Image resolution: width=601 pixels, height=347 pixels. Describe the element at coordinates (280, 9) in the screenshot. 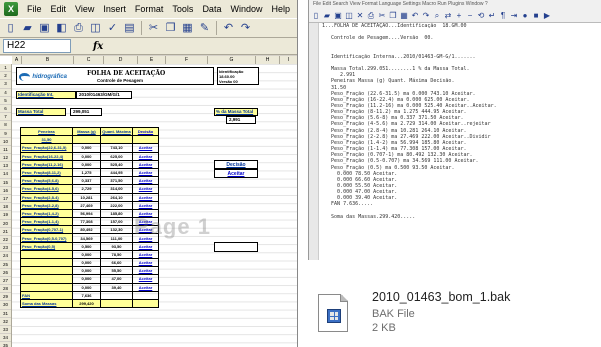

I see `menu-help: Help` at that location.